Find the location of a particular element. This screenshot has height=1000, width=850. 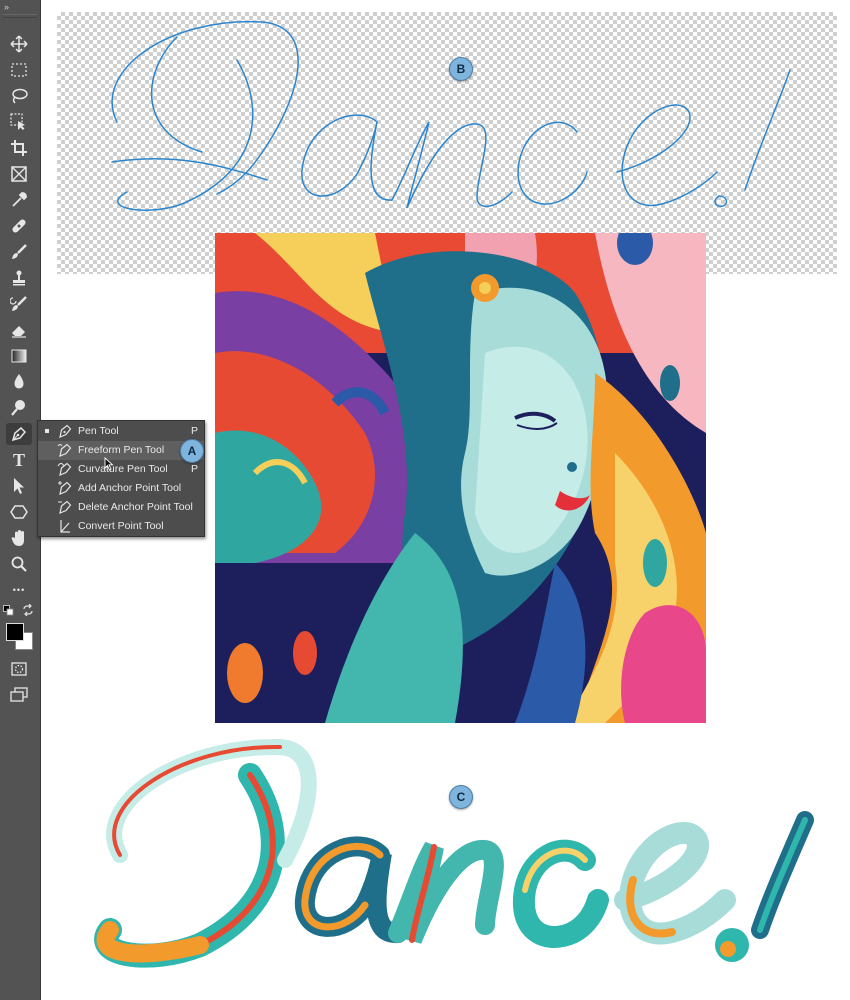

menu-item-label: Add Anchor Point Tool is located at coordinates (130, 488).